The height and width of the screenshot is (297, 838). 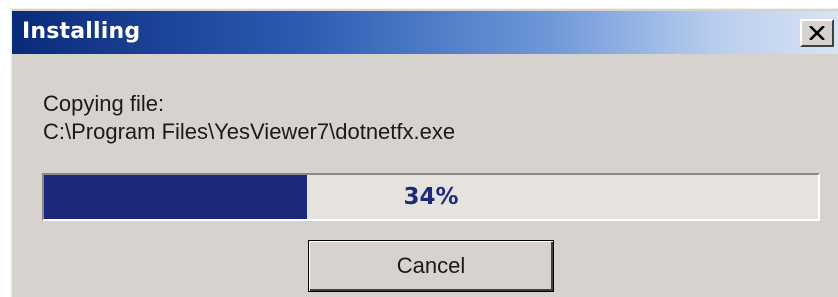 What do you see at coordinates (249, 131) in the screenshot?
I see `file-path-label: C:\Program Files\YesViewer7\dotnetfx.exe` at bounding box center [249, 131].